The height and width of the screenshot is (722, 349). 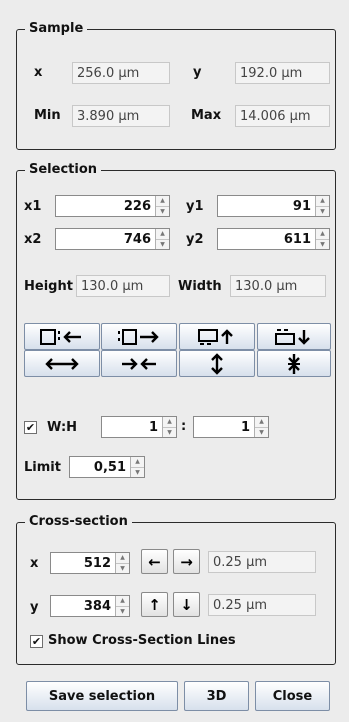 I want to click on wh-height-spinner: 1 ▲ ▼, so click(x=231, y=427).